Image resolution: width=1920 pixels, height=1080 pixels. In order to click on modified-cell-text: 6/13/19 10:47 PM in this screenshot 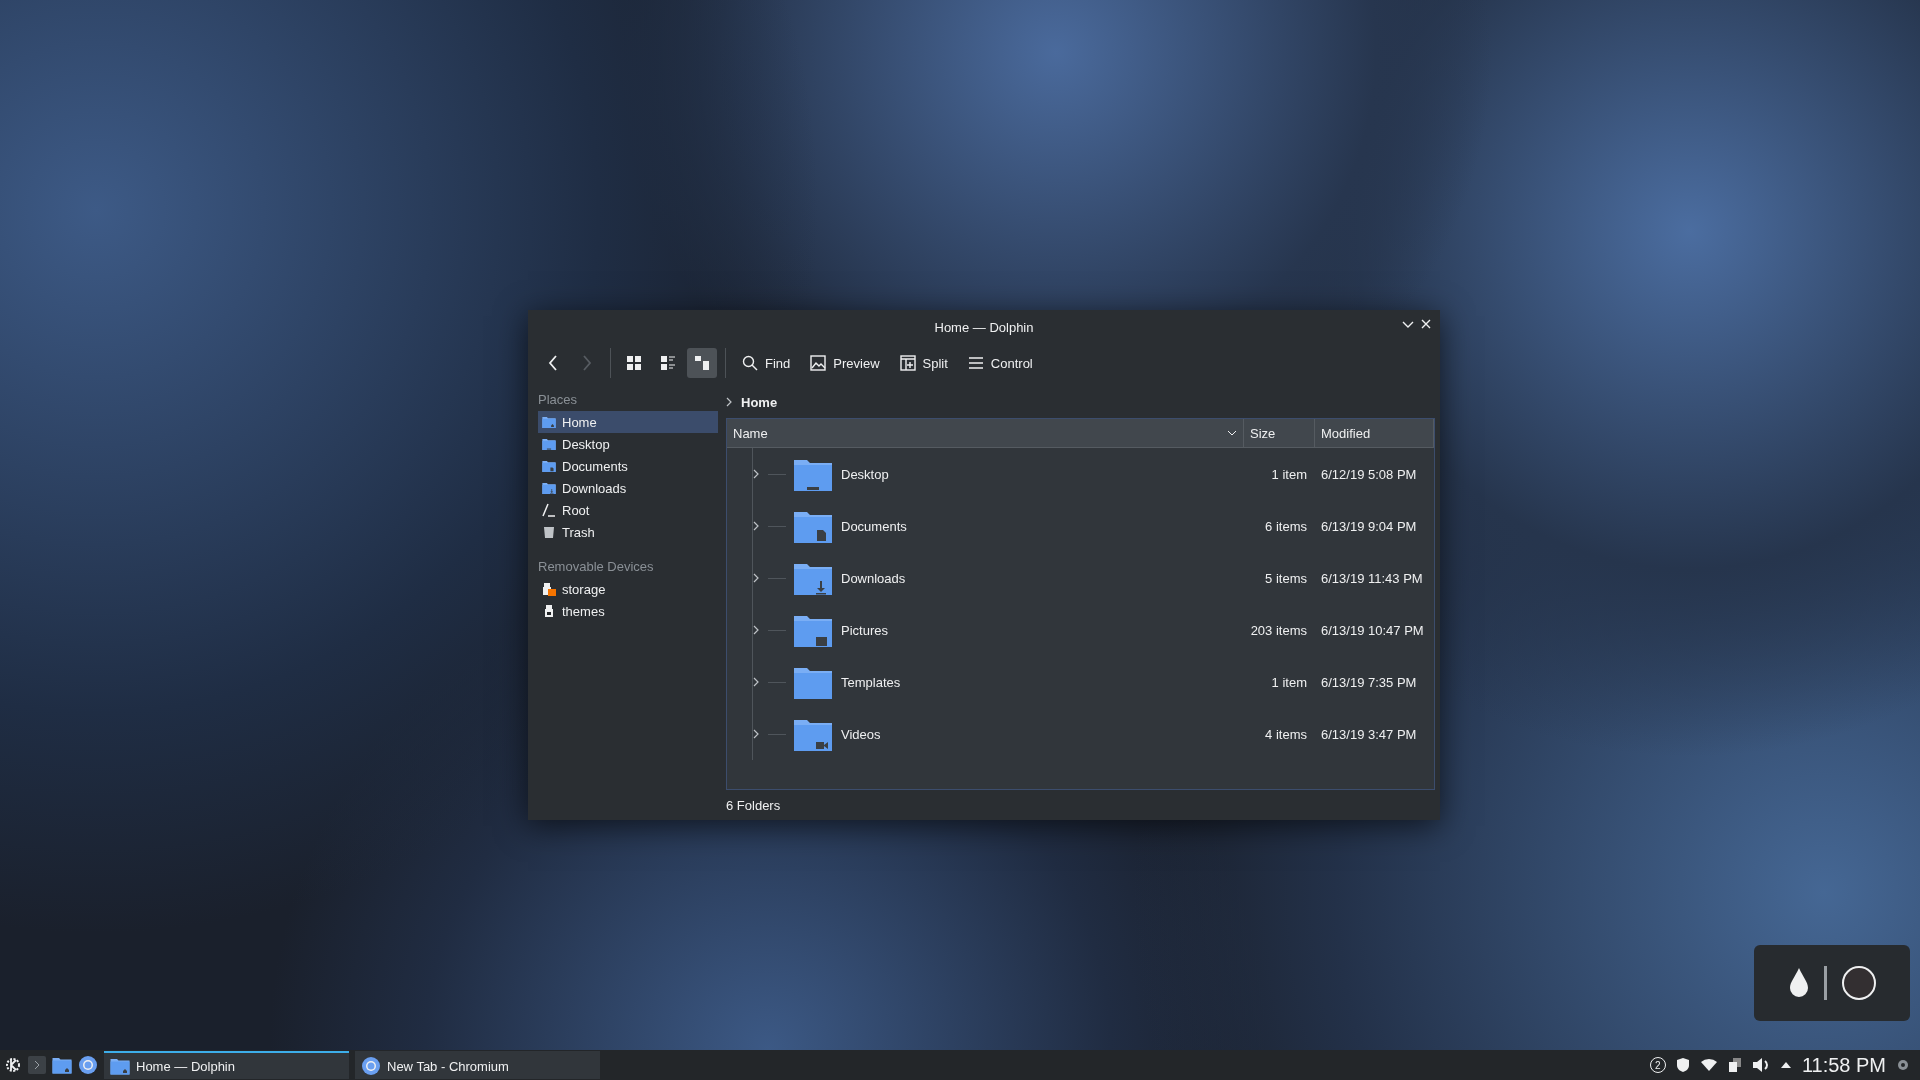, I will do `click(1372, 630)`.